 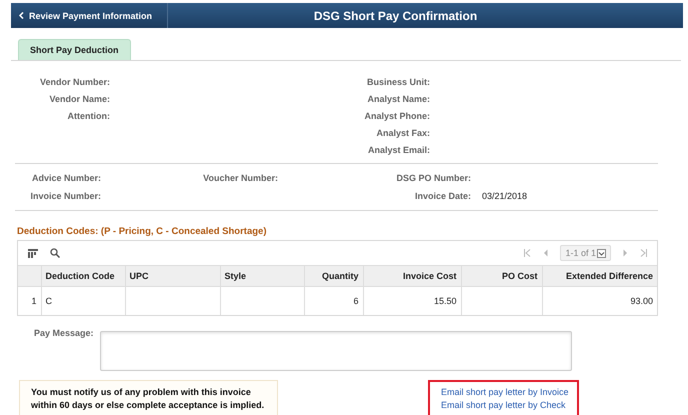 What do you see at coordinates (433, 178) in the screenshot?
I see `field-label: DSG PO Number:` at bounding box center [433, 178].